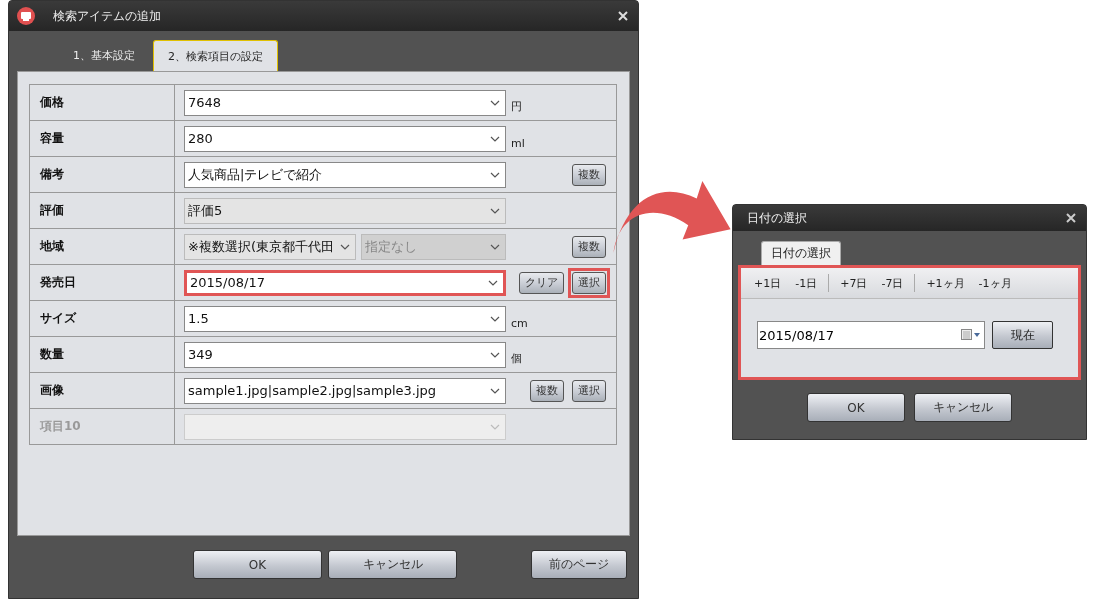 This screenshot has width=1100, height=600. Describe the element at coordinates (579, 564) in the screenshot. I see `back-button: 前のページ` at that location.